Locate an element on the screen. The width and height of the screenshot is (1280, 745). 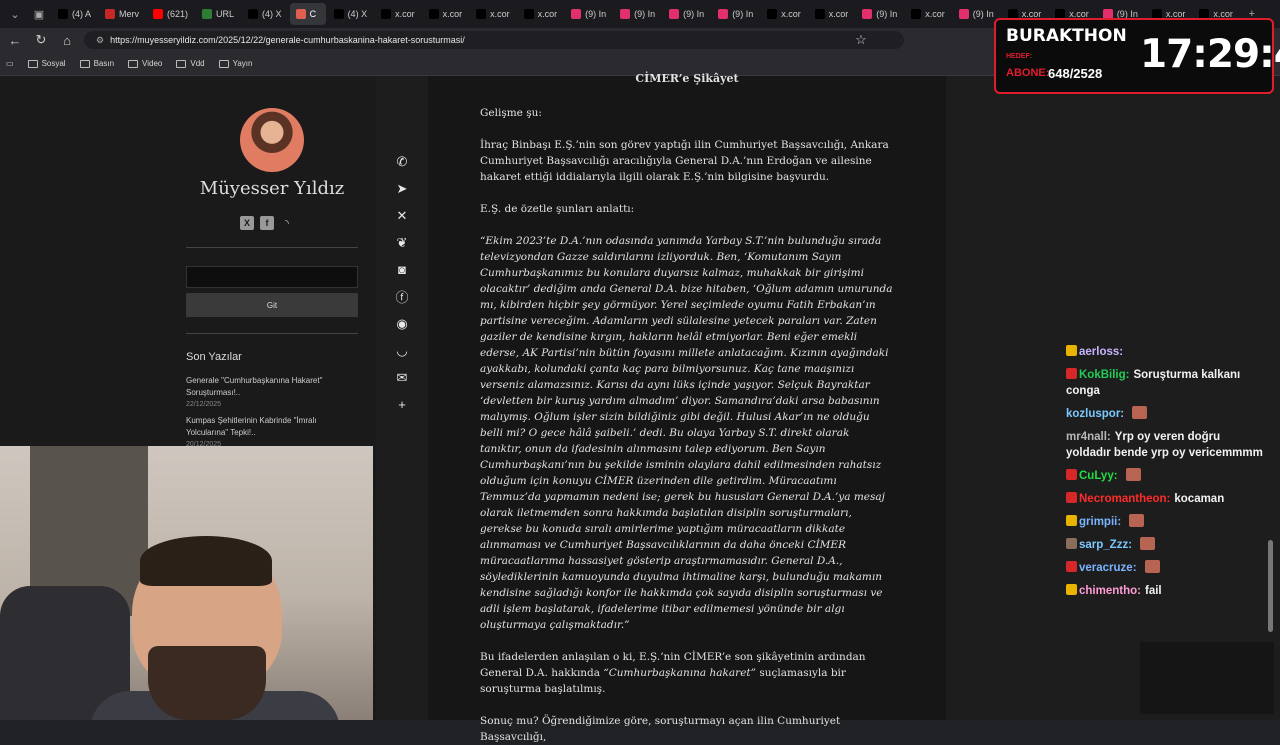
chat-username: aerloss: is located at coordinates (1101, 352).